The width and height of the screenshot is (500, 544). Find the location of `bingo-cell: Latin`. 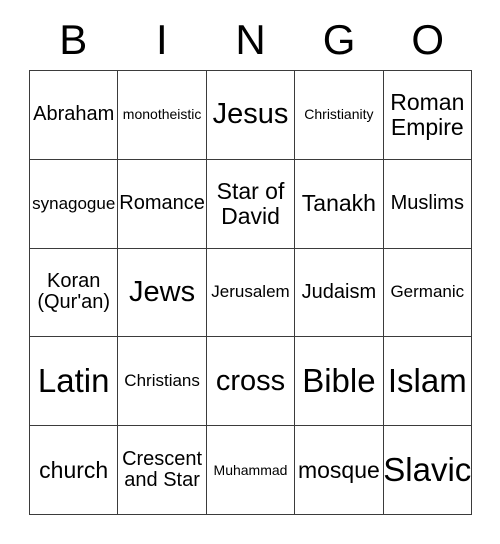

bingo-cell: Latin is located at coordinates (74, 382).